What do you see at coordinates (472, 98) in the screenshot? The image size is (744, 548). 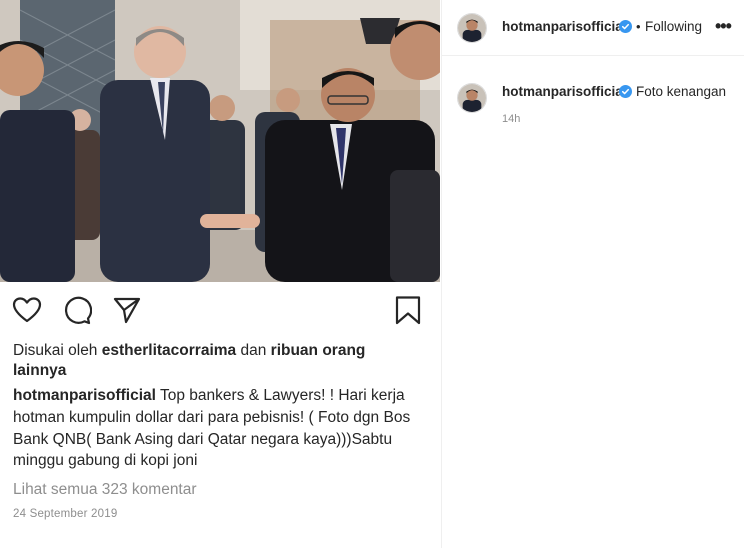 I see `comment-avatar` at bounding box center [472, 98].